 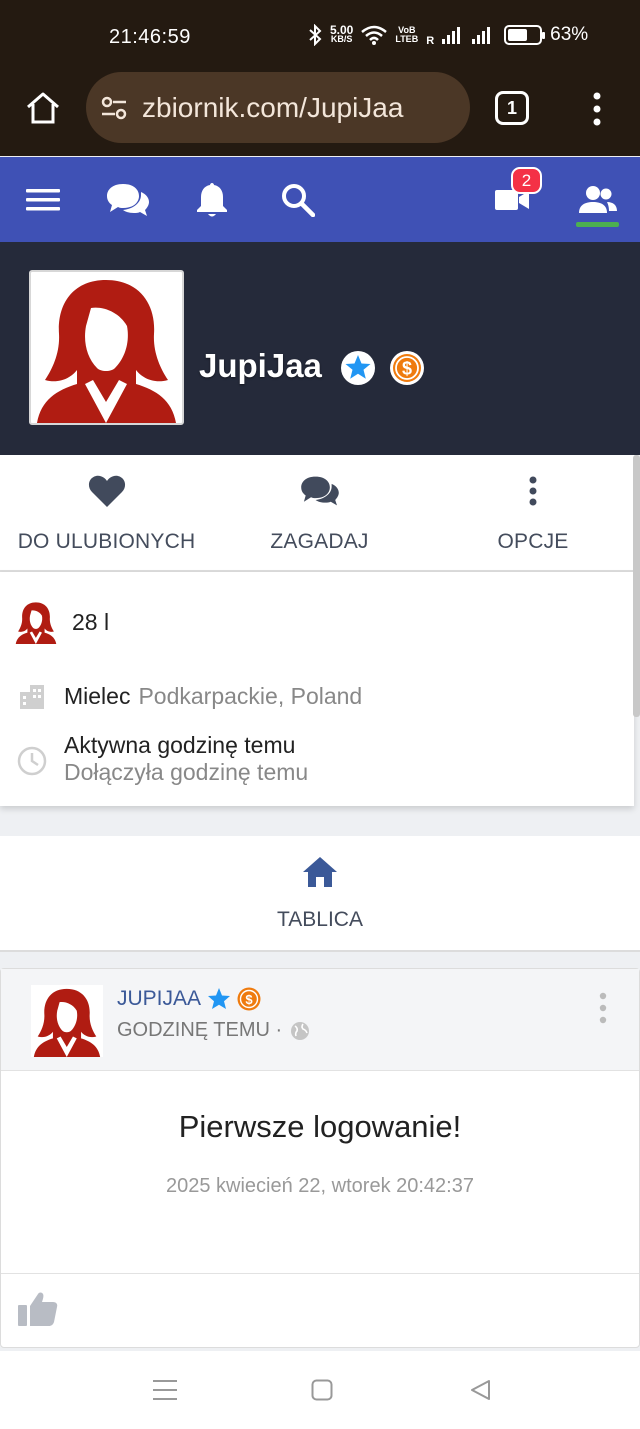 I want to click on signal-icon, so click(x=451, y=35).